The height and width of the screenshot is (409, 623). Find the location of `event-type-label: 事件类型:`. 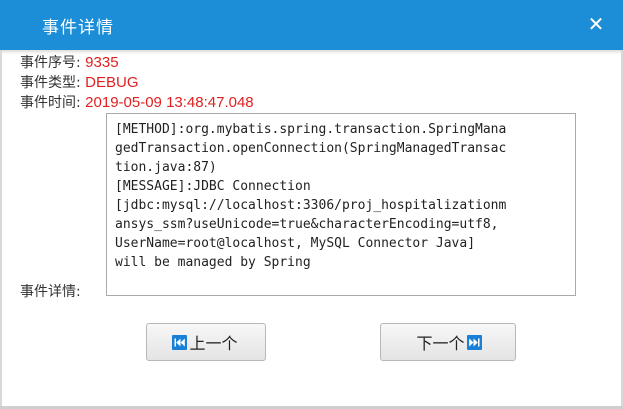

event-type-label: 事件类型: is located at coordinates (50, 83).